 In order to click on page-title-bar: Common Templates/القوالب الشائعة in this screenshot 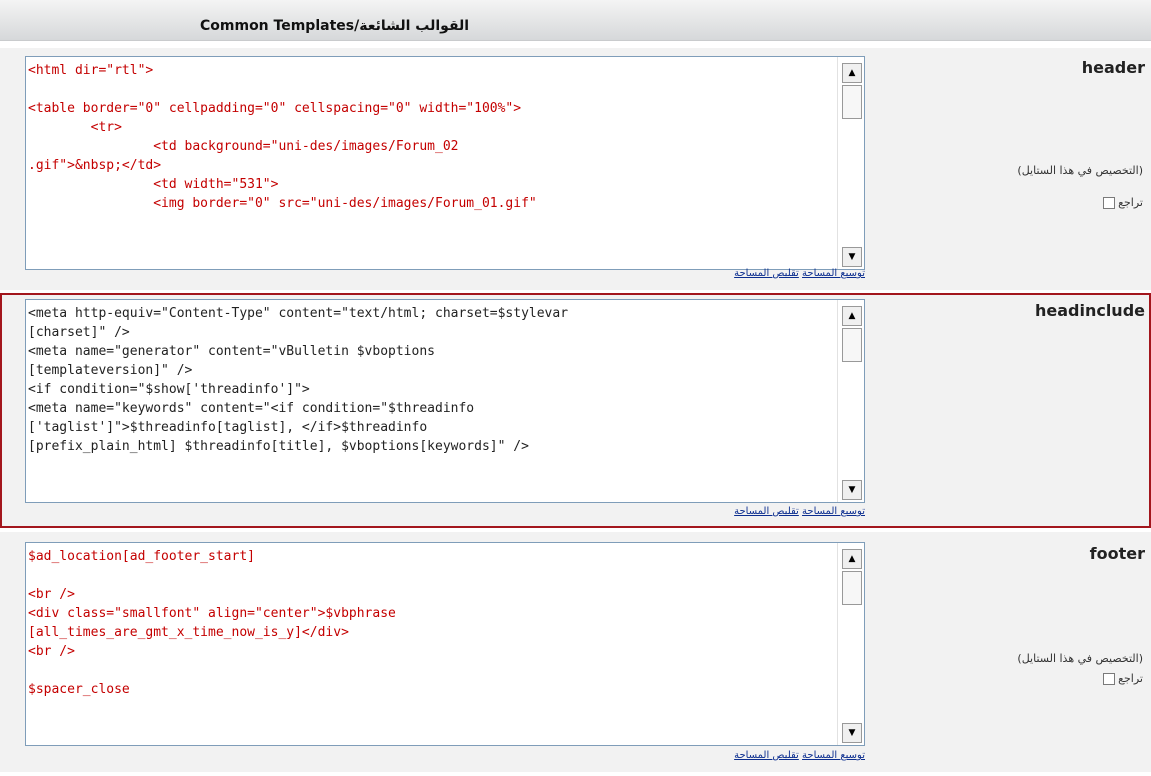, I will do `click(575, 20)`.